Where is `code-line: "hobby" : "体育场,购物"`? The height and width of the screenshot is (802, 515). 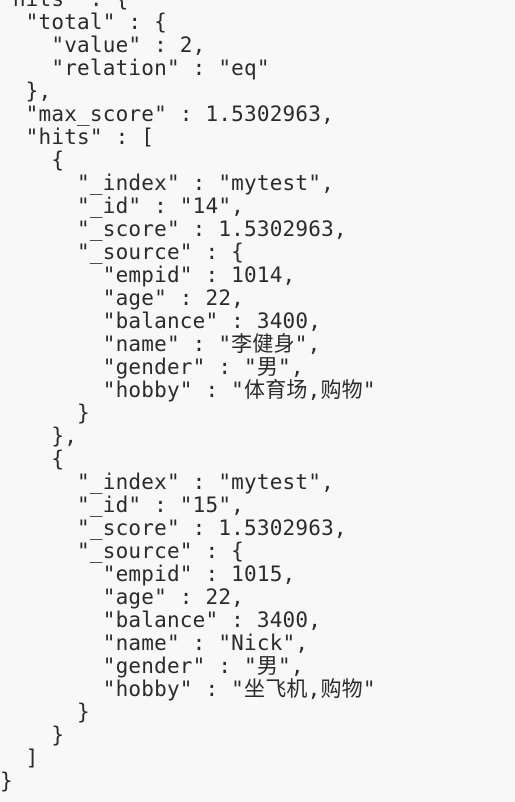 code-line: "hobby" : "体育场,购物" is located at coordinates (188, 390).